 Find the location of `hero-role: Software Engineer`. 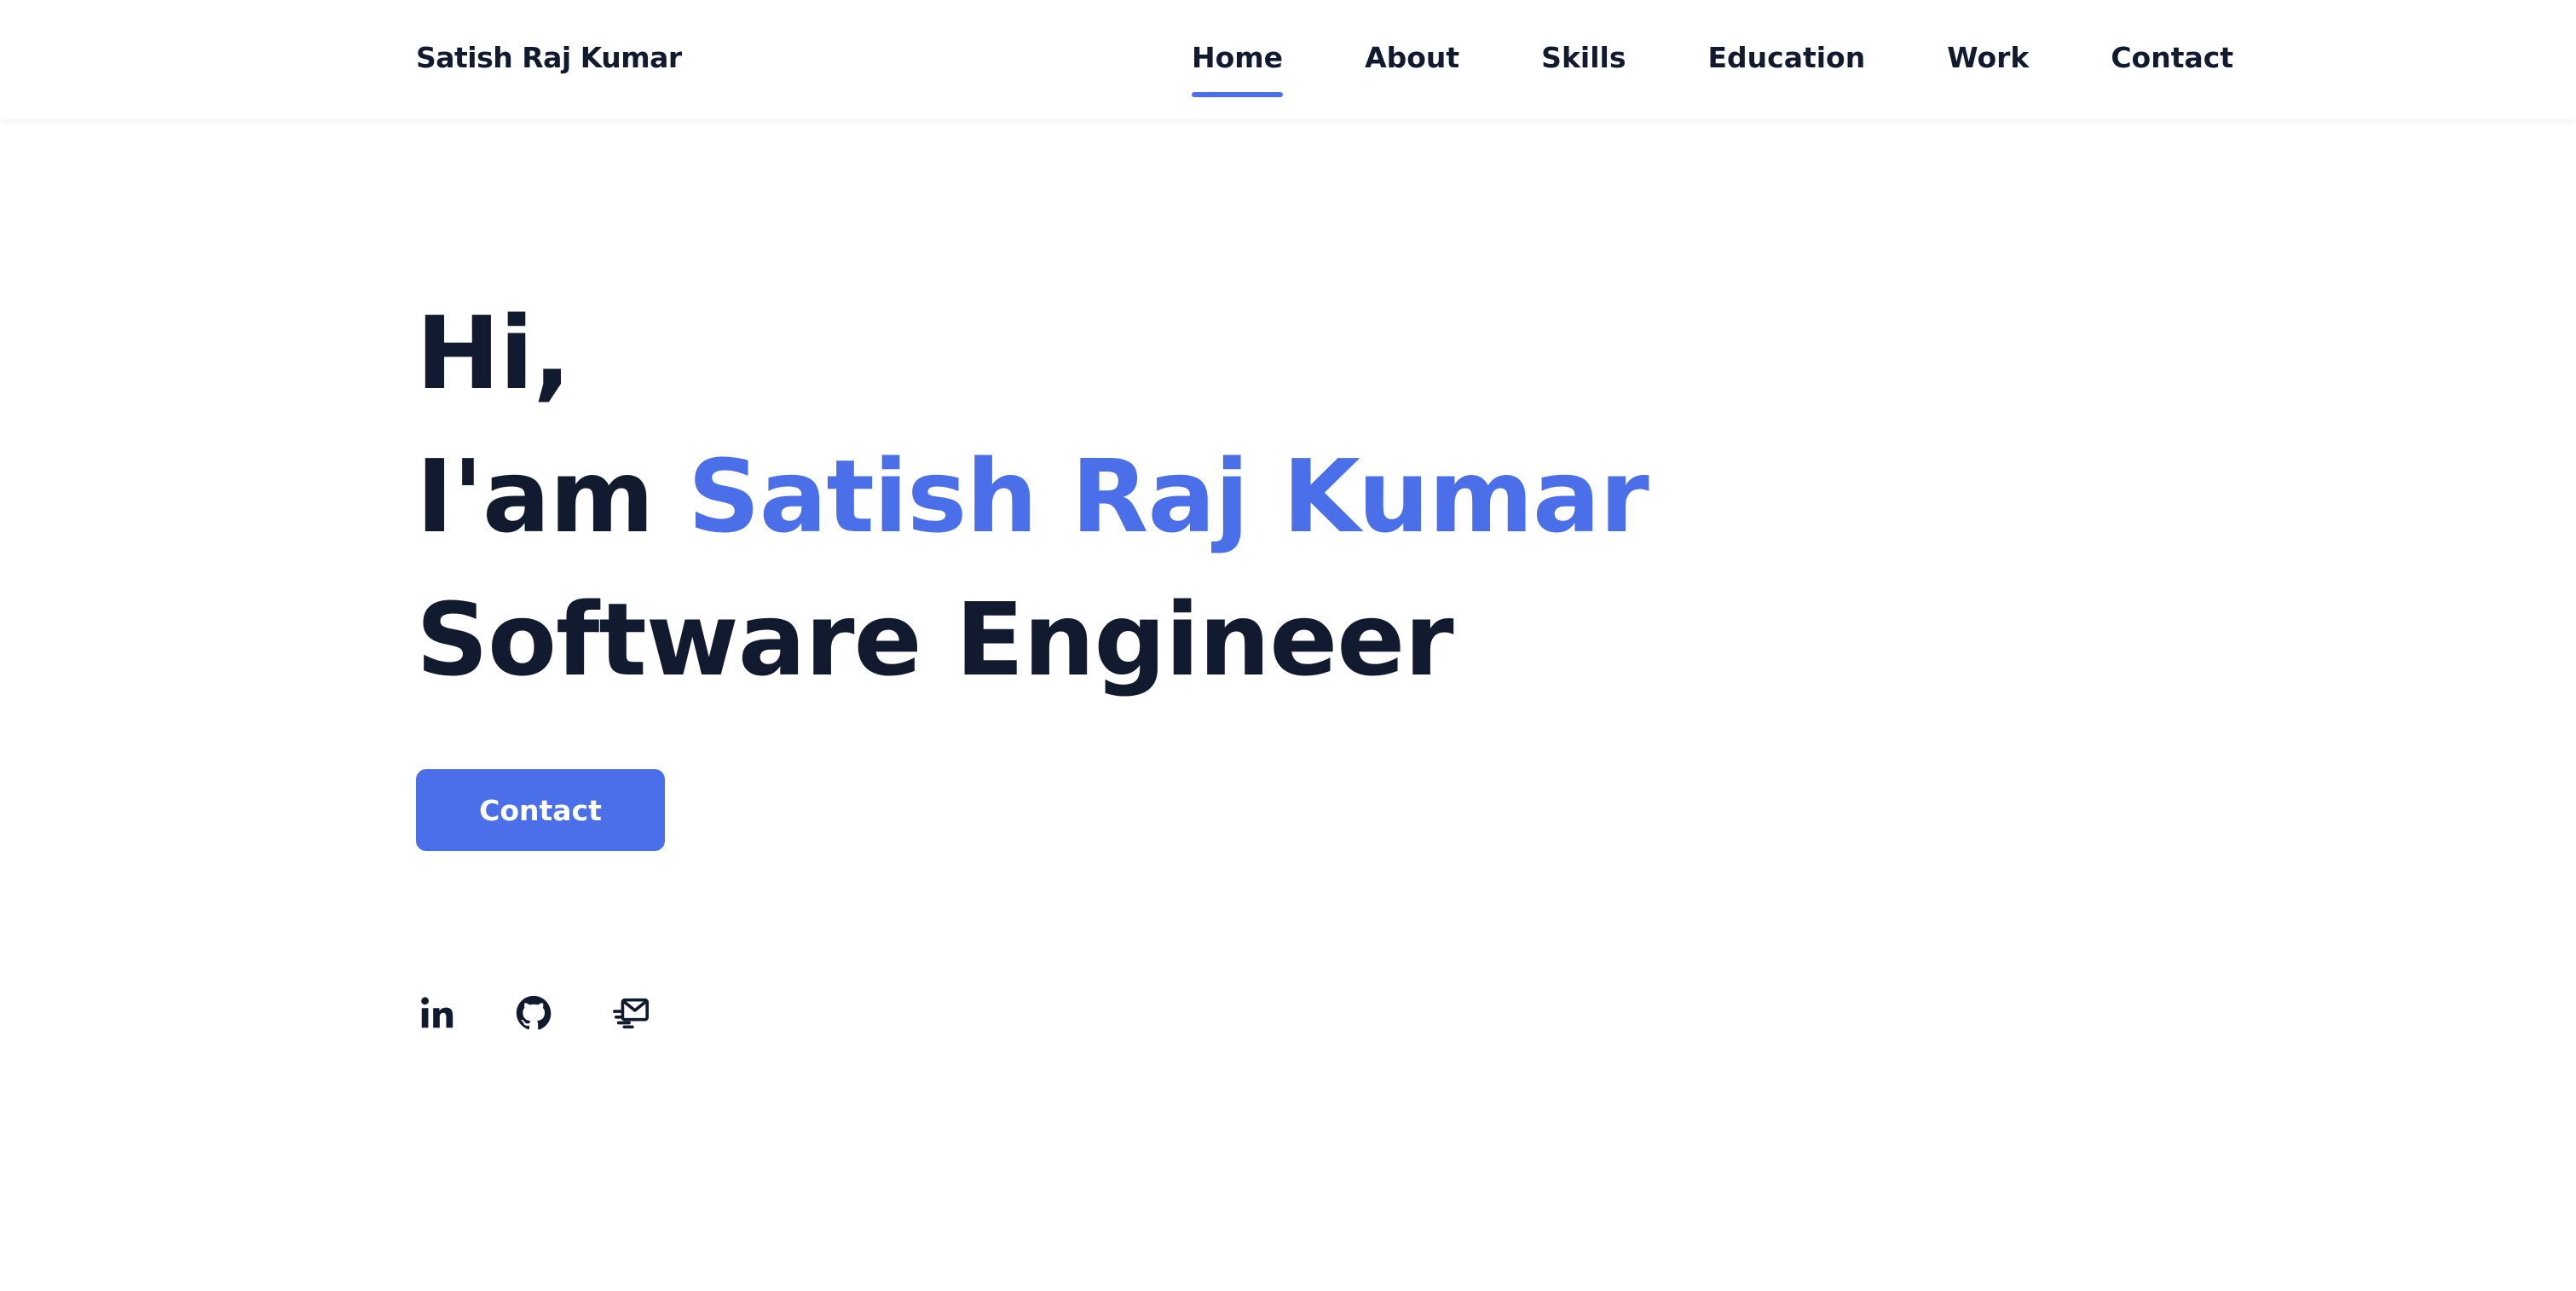

hero-role: Software Engineer is located at coordinates (935, 639).